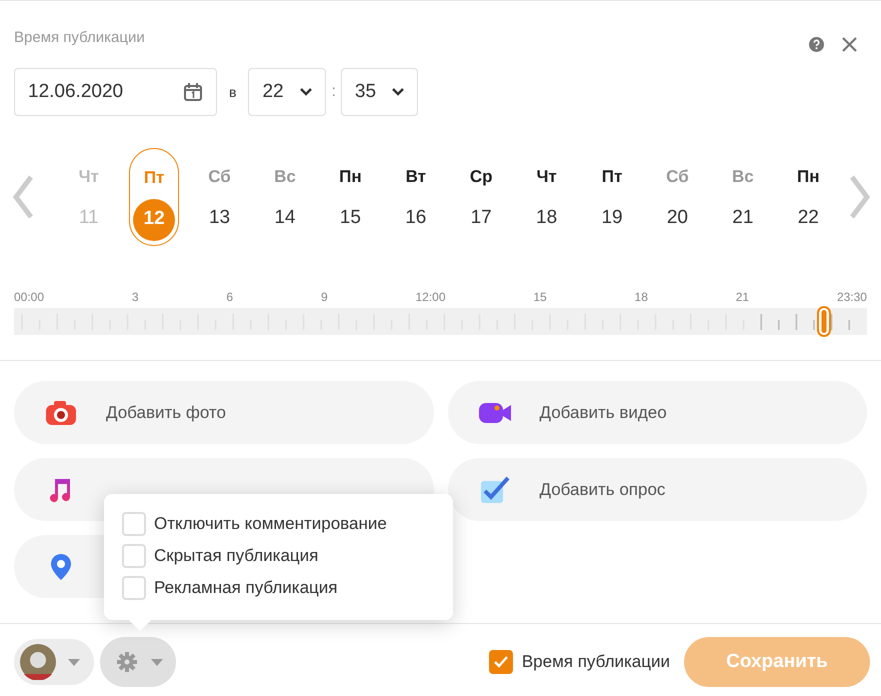 This screenshot has width=881, height=696. What do you see at coordinates (61, 413) in the screenshot?
I see `camera-icon` at bounding box center [61, 413].